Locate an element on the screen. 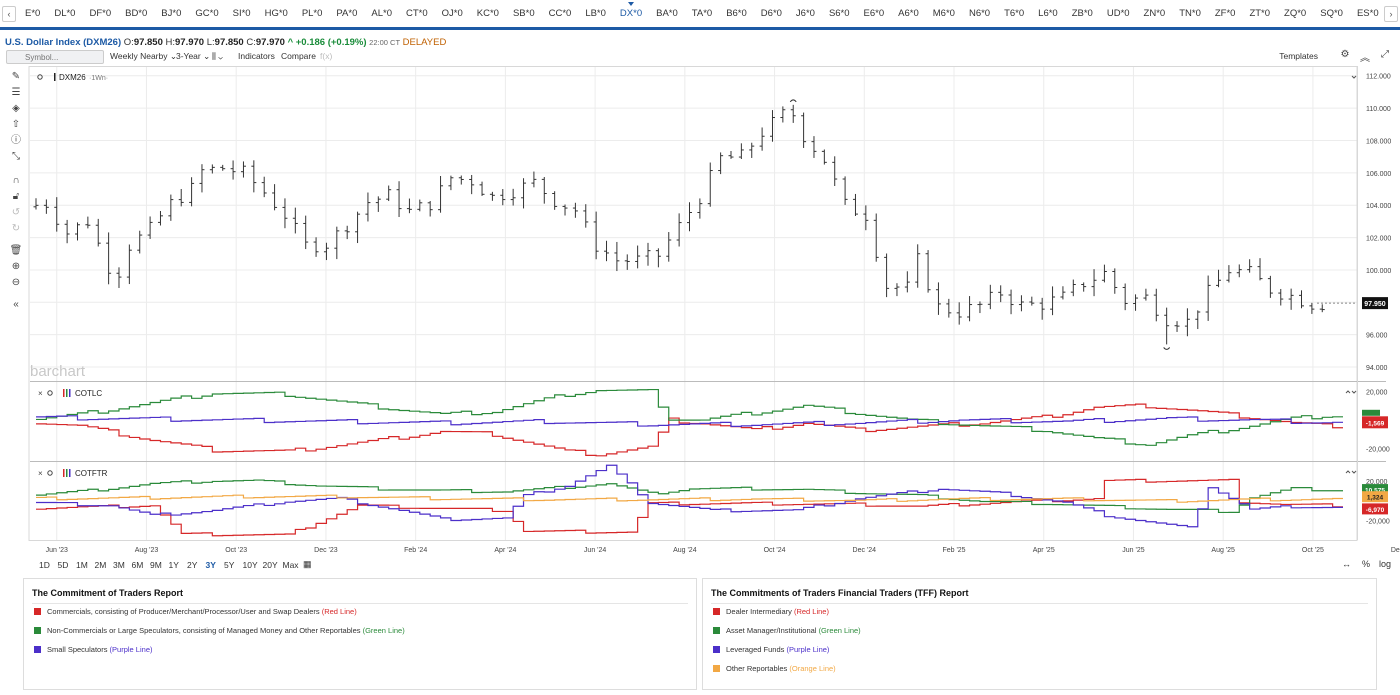  period-dropdown: Weekly Nearby ⌄ is located at coordinates (143, 56).